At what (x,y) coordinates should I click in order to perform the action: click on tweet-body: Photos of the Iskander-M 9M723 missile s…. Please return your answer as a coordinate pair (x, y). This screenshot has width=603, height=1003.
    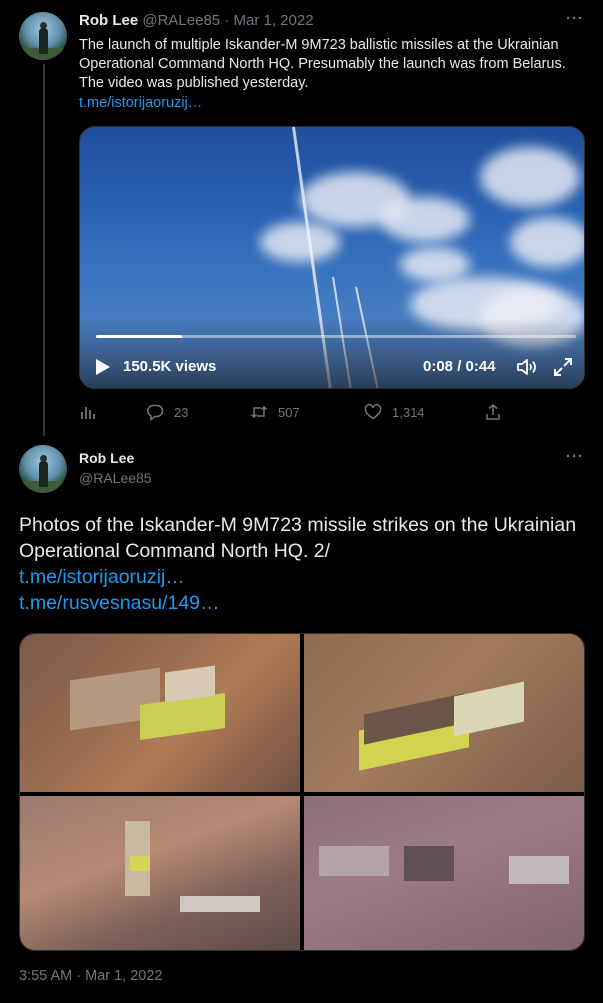
    Looking at the image, I should click on (298, 538).